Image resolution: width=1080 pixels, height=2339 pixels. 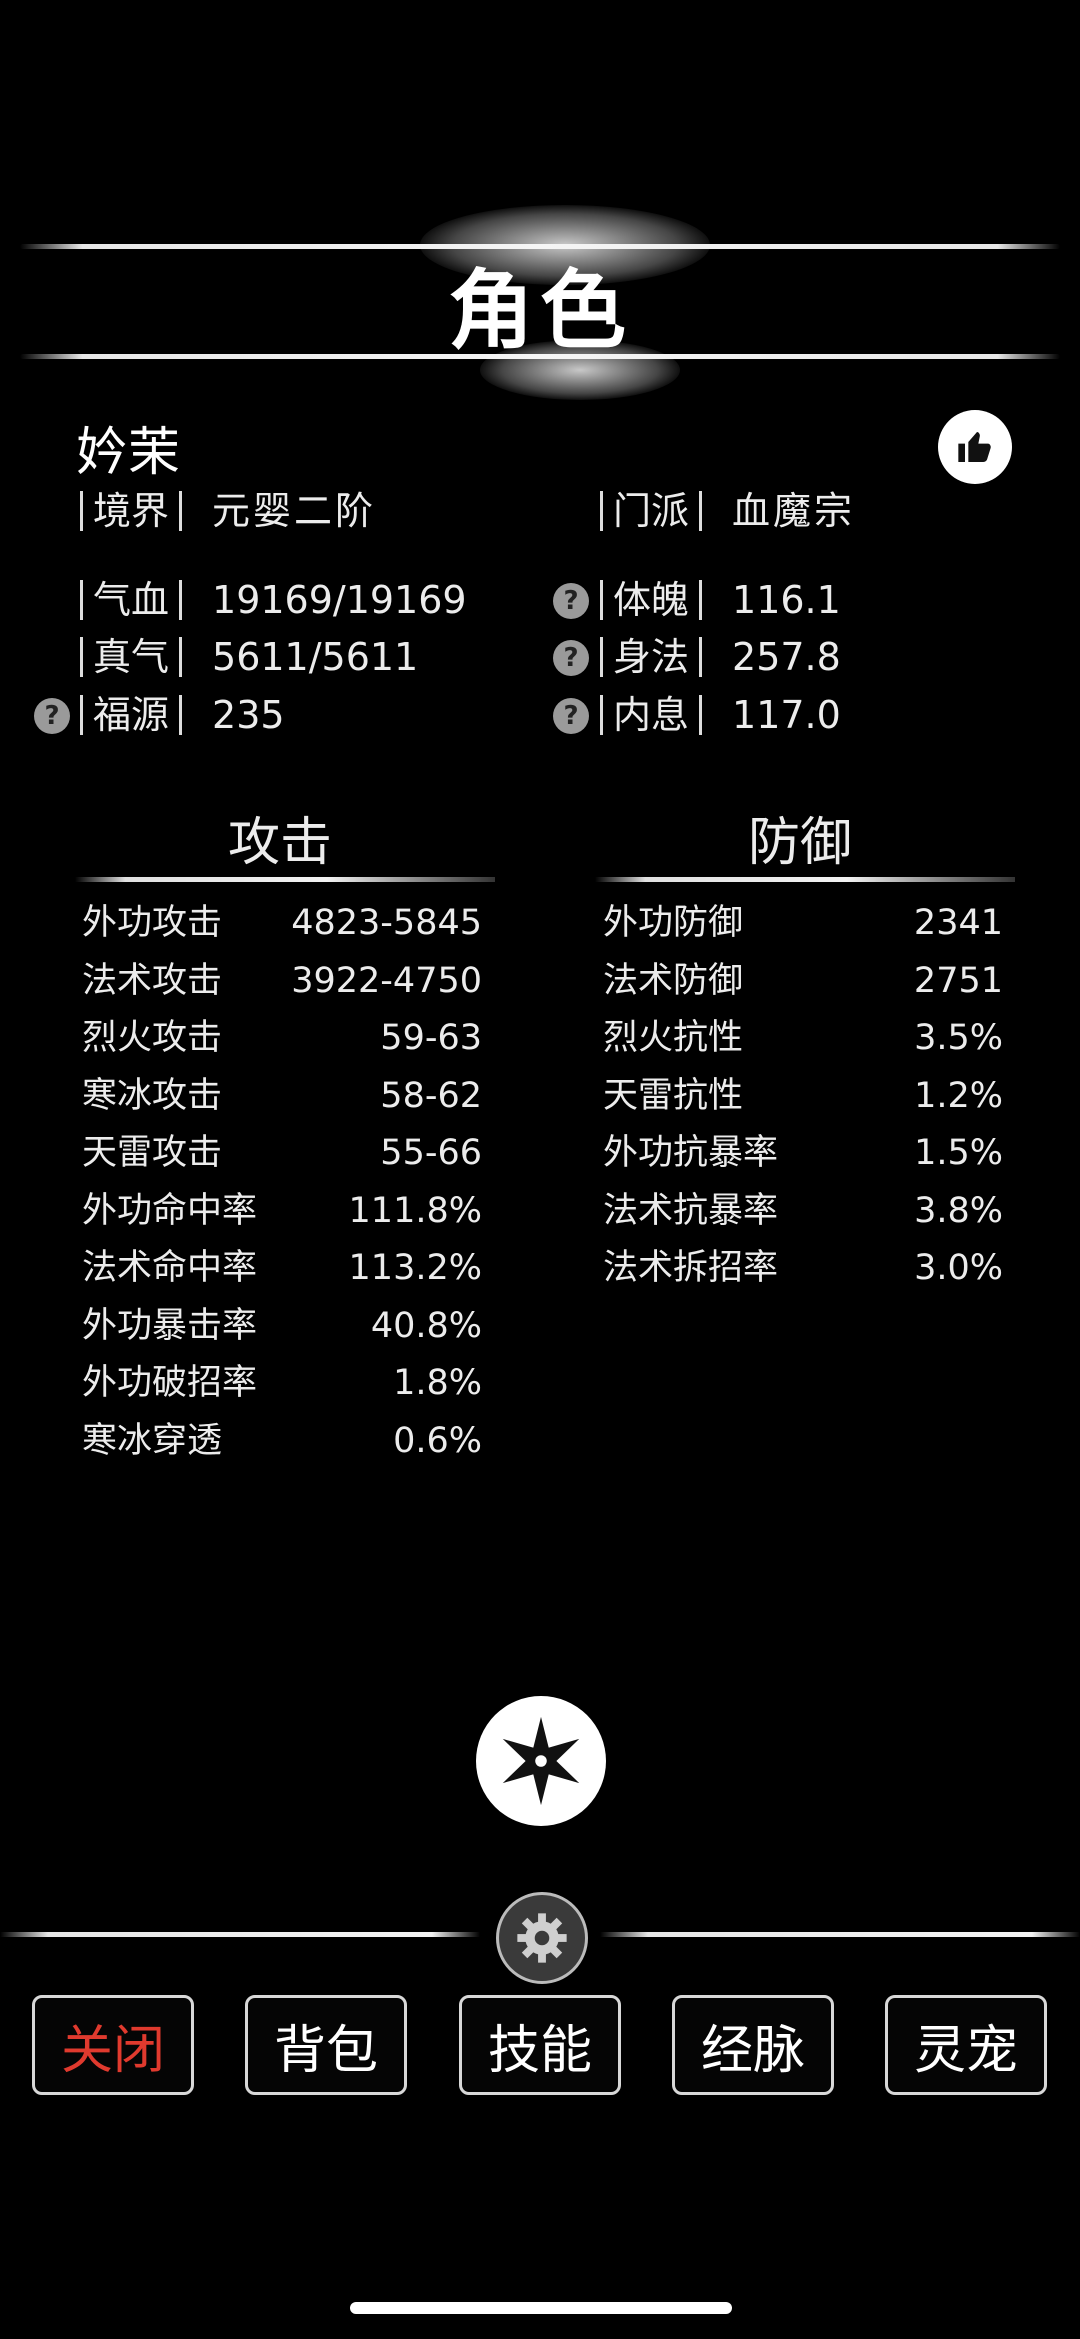 What do you see at coordinates (958, 1268) in the screenshot?
I see `stat-value: 3.0%` at bounding box center [958, 1268].